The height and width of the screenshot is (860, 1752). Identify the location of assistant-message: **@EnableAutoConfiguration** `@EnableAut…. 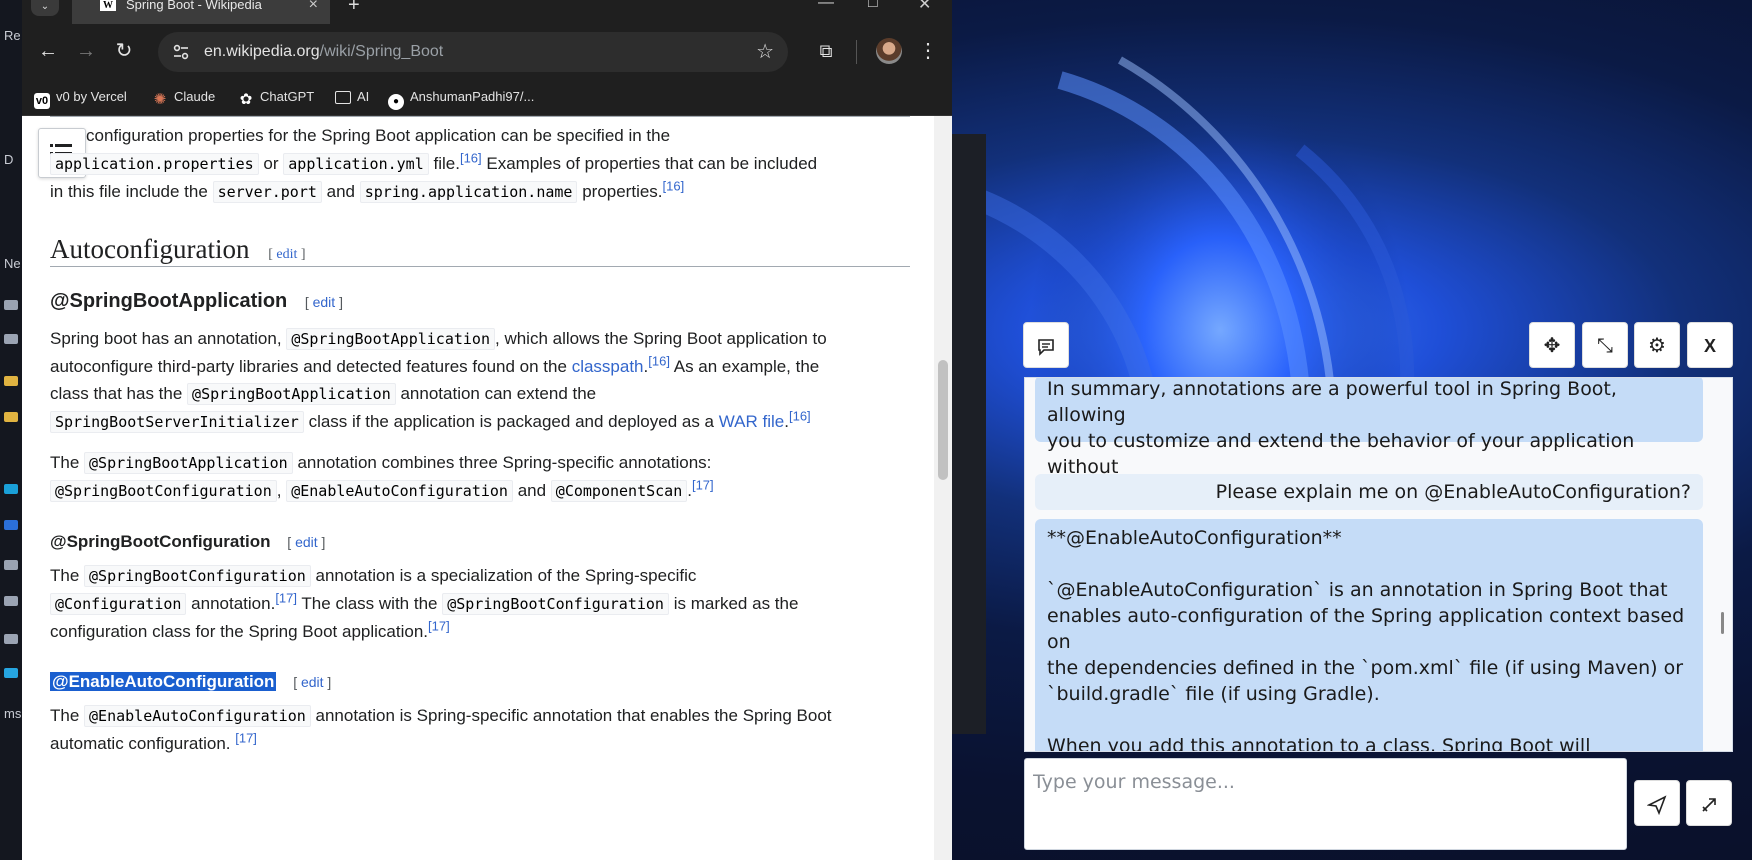
(1369, 635).